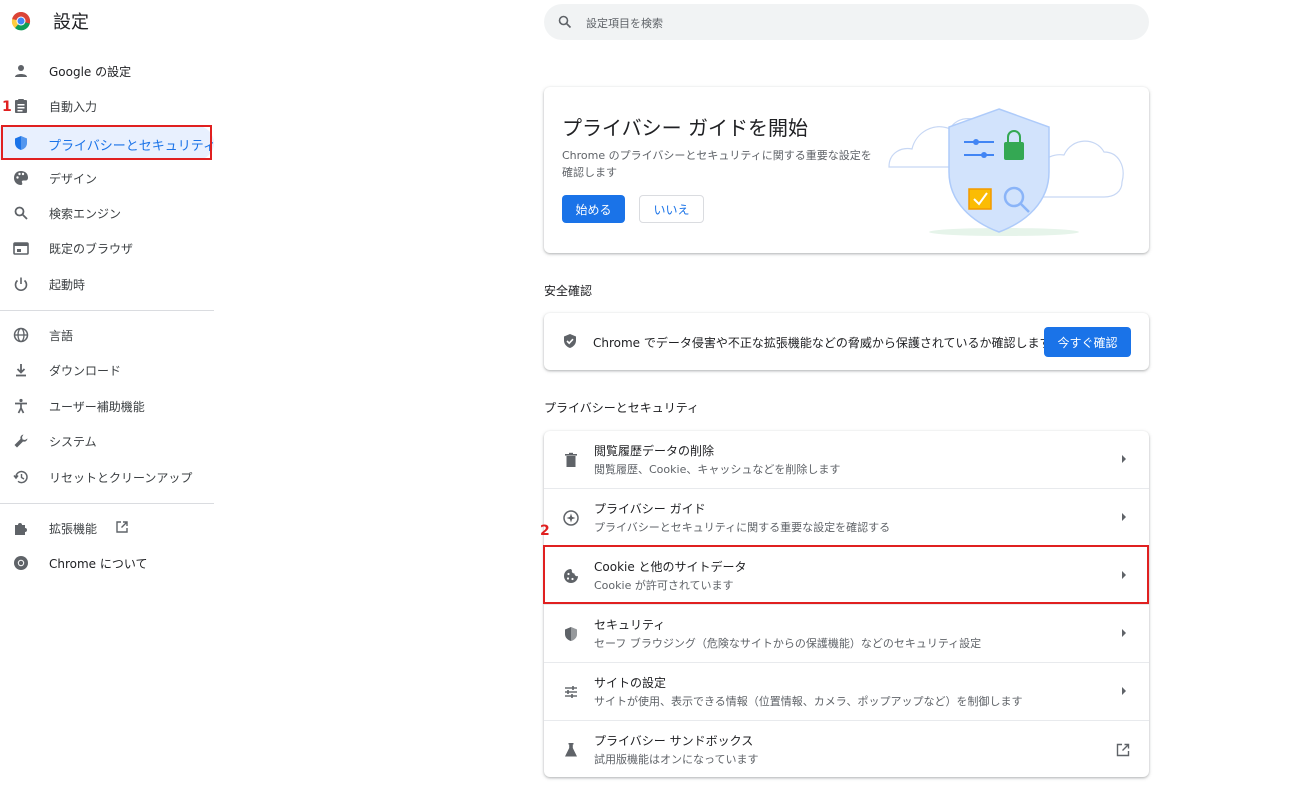  I want to click on sidebar-item-label: Chrome について, so click(98, 564).